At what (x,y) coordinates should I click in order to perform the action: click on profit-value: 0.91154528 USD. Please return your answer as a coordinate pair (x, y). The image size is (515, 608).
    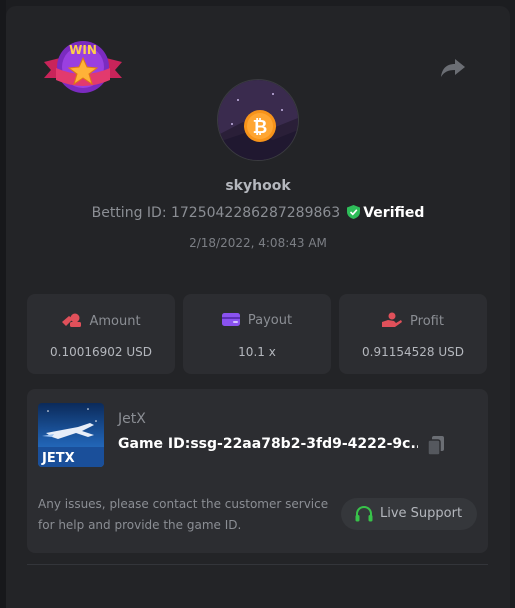
    Looking at the image, I should click on (413, 352).